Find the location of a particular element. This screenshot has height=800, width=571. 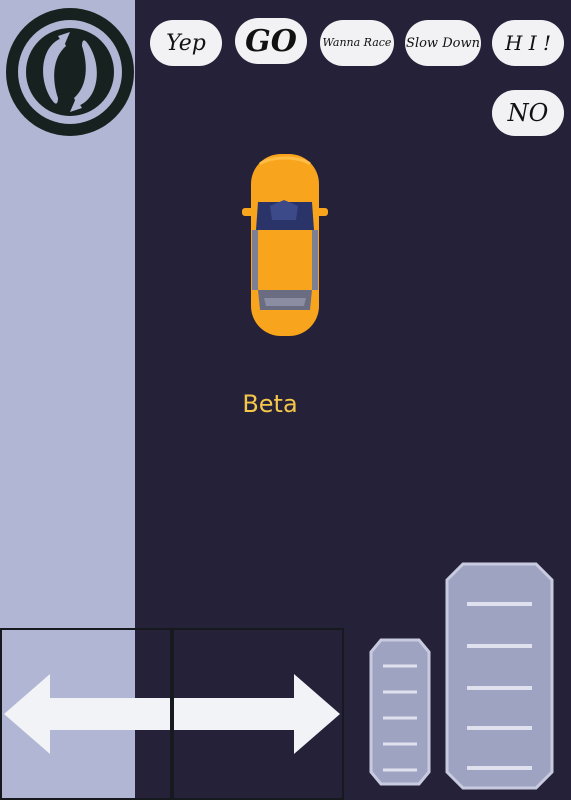

brake-pedal-icon is located at coordinates (400, 712).